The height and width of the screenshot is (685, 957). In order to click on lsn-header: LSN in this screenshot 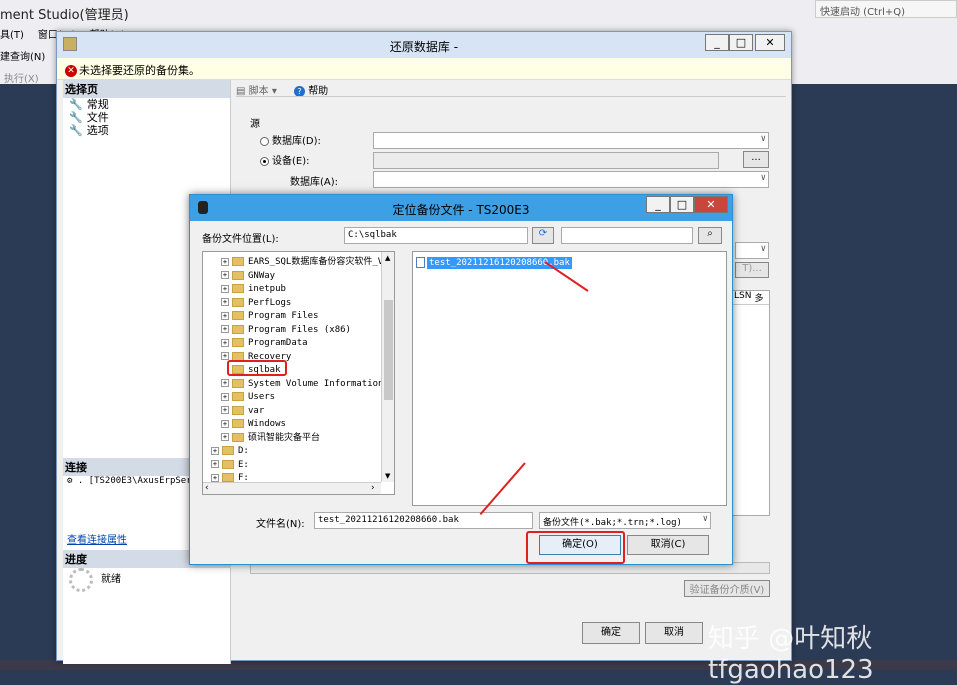, I will do `click(743, 296)`.